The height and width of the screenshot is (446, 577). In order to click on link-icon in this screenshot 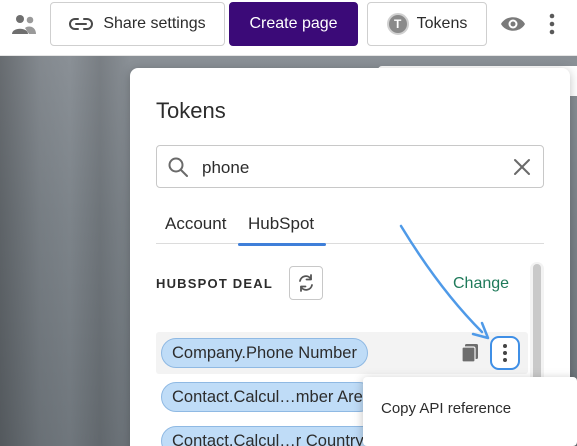, I will do `click(81, 24)`.